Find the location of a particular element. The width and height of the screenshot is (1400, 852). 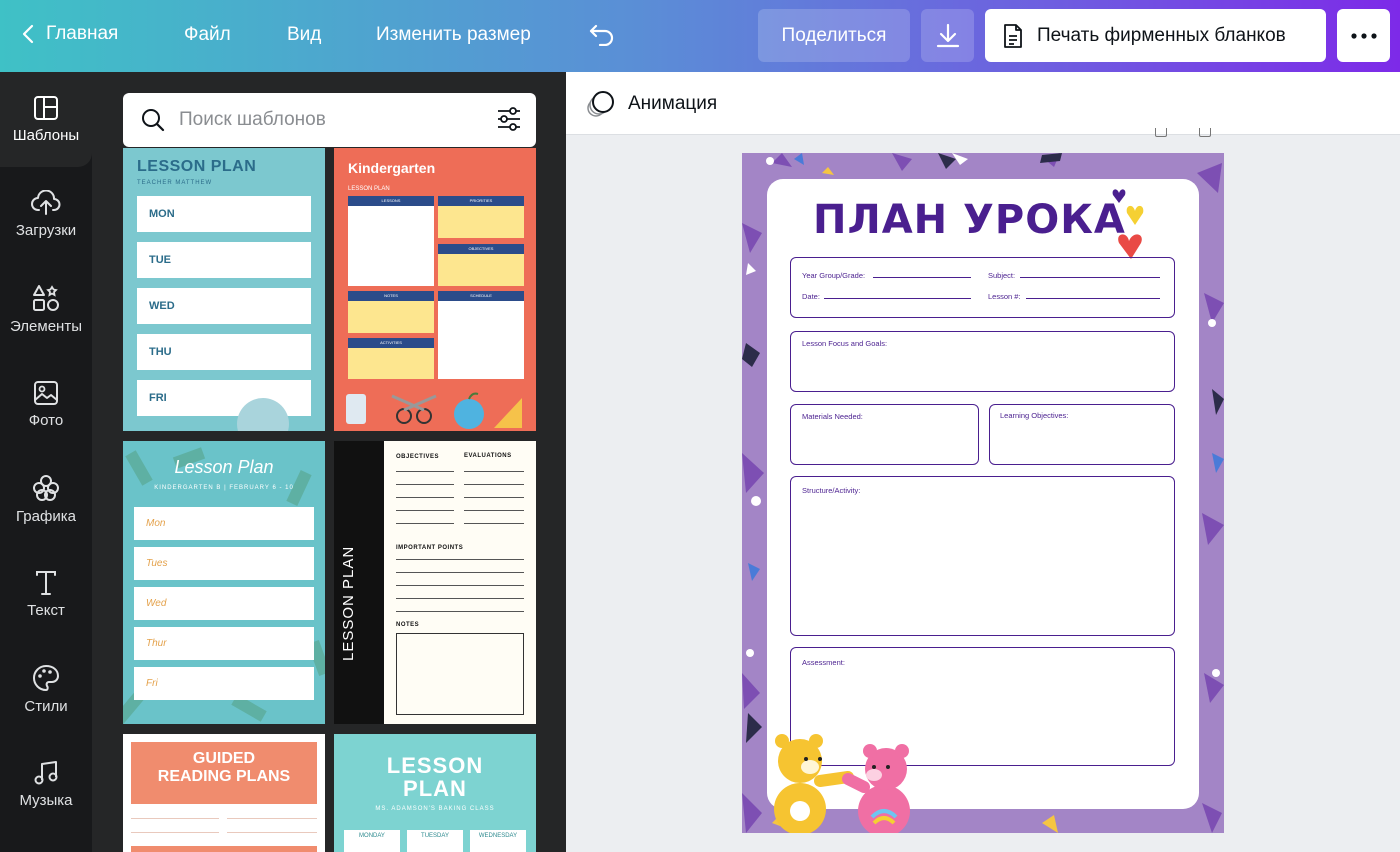

rail-item-music: Музыка is located at coordinates (46, 784).